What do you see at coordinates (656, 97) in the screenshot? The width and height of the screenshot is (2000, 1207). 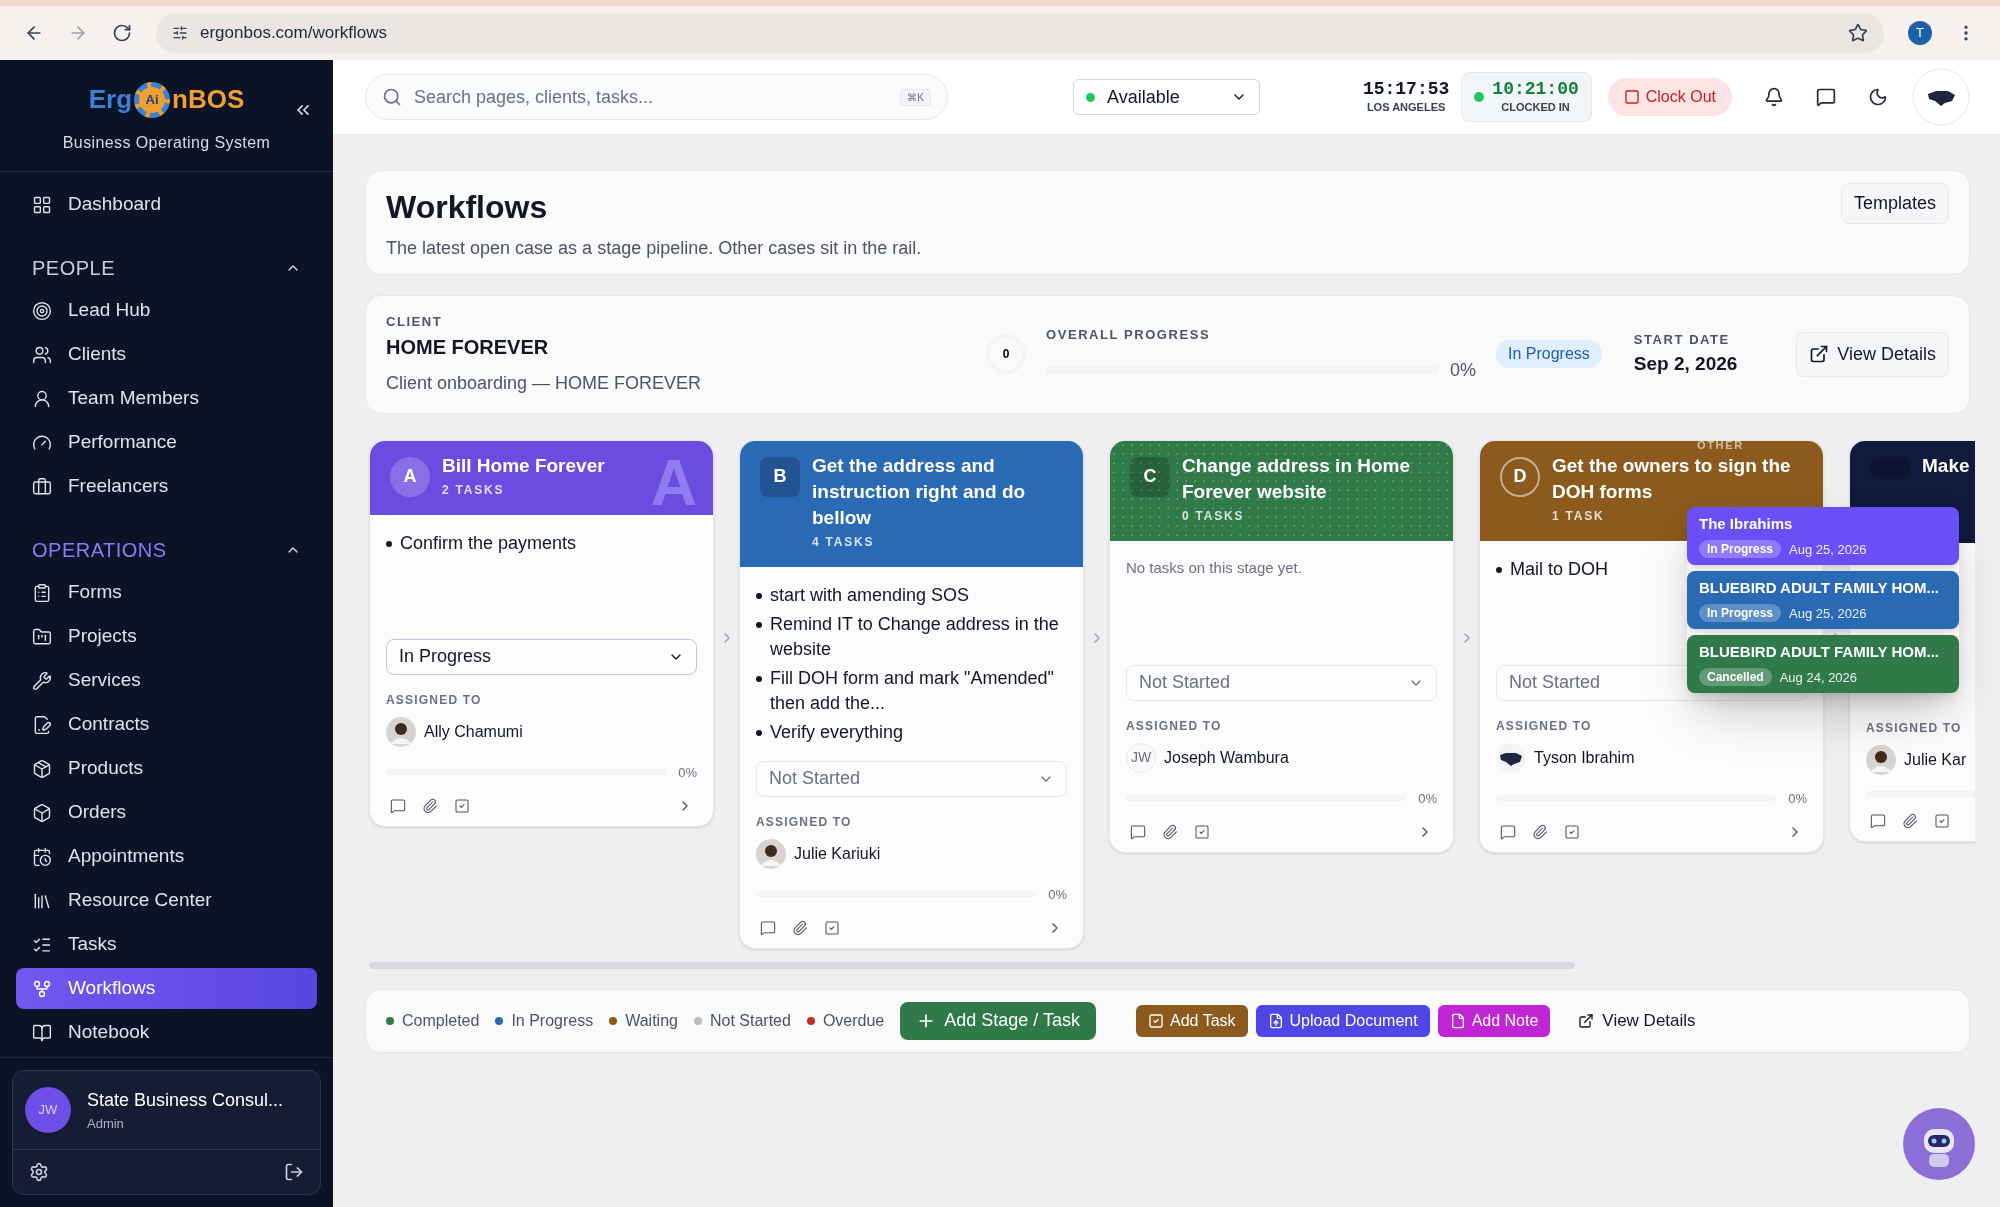 I see `search-field: Search pages, clients, tasks... ⌘K` at bounding box center [656, 97].